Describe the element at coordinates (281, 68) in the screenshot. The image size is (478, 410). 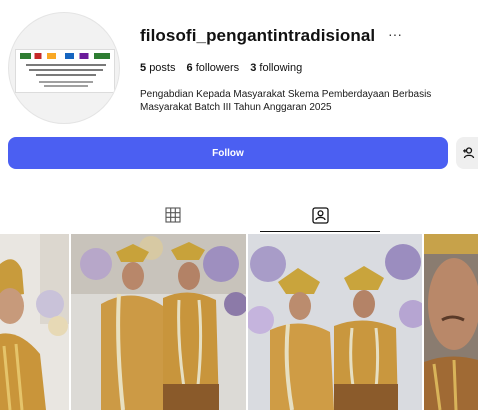
I see `following-count-label: following` at that location.